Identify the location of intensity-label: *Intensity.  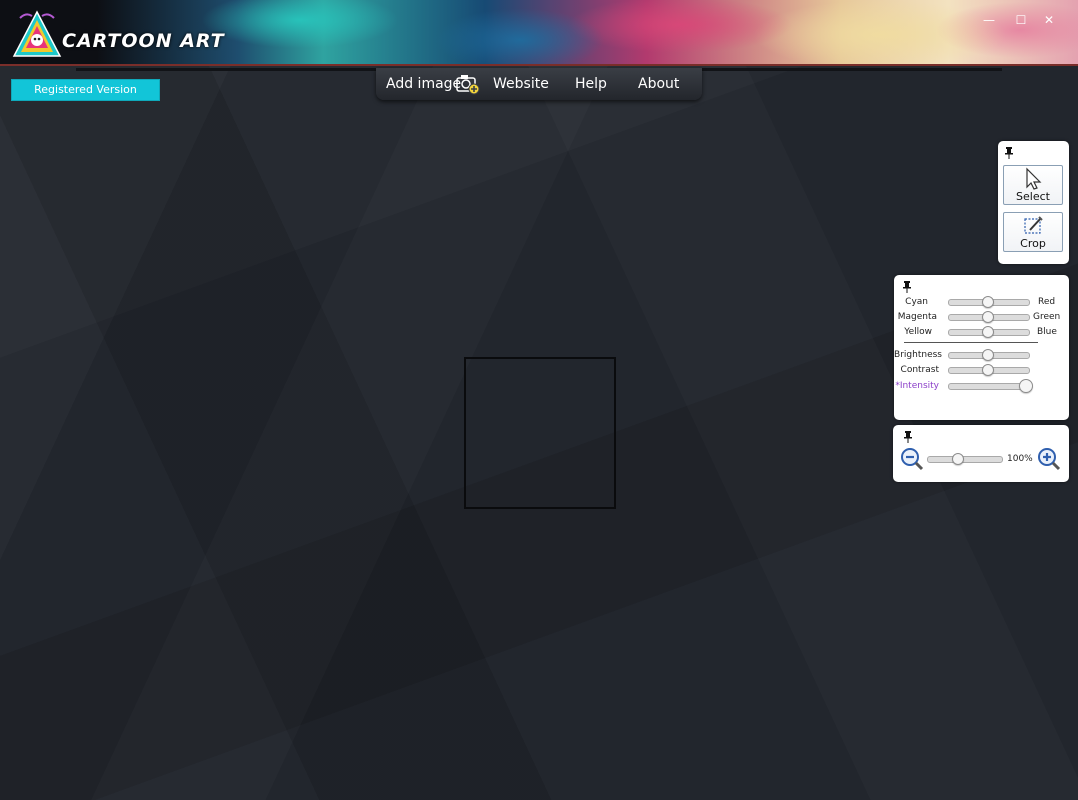
(917, 386).